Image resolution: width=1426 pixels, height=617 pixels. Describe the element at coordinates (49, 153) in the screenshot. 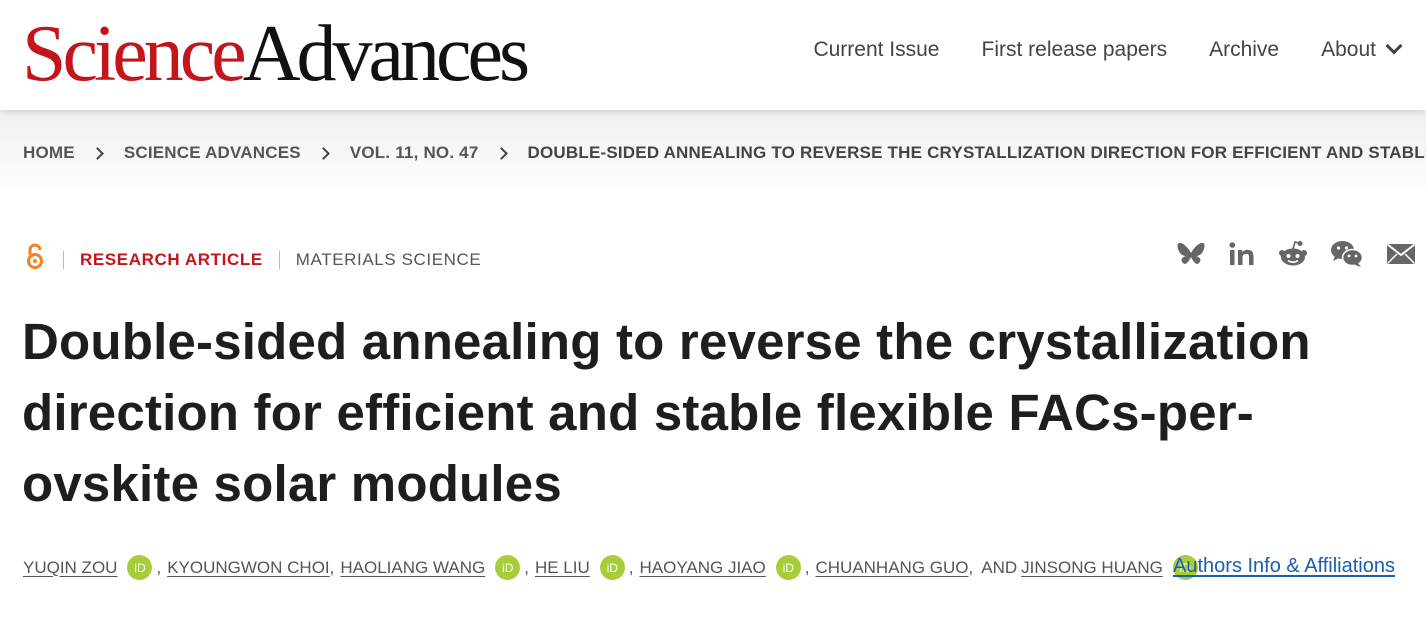

I see `breadcrumb-home: HOME` at that location.